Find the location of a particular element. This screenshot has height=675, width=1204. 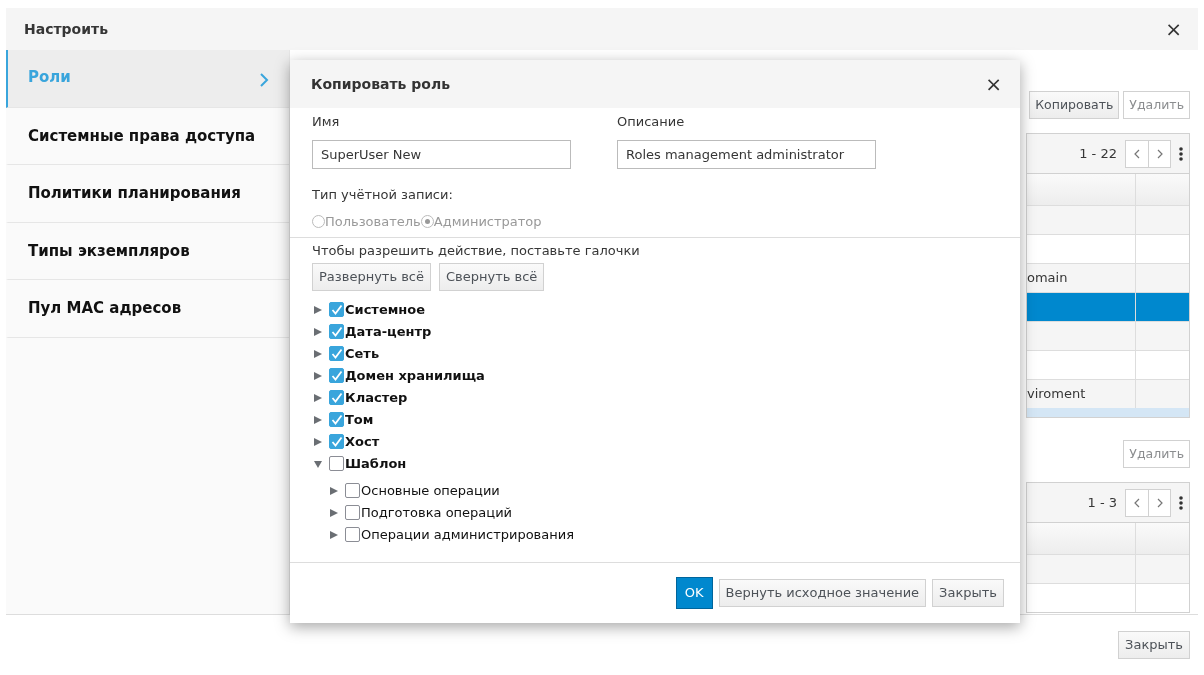

account-type-label: Тип учётной записи: is located at coordinates (383, 194).